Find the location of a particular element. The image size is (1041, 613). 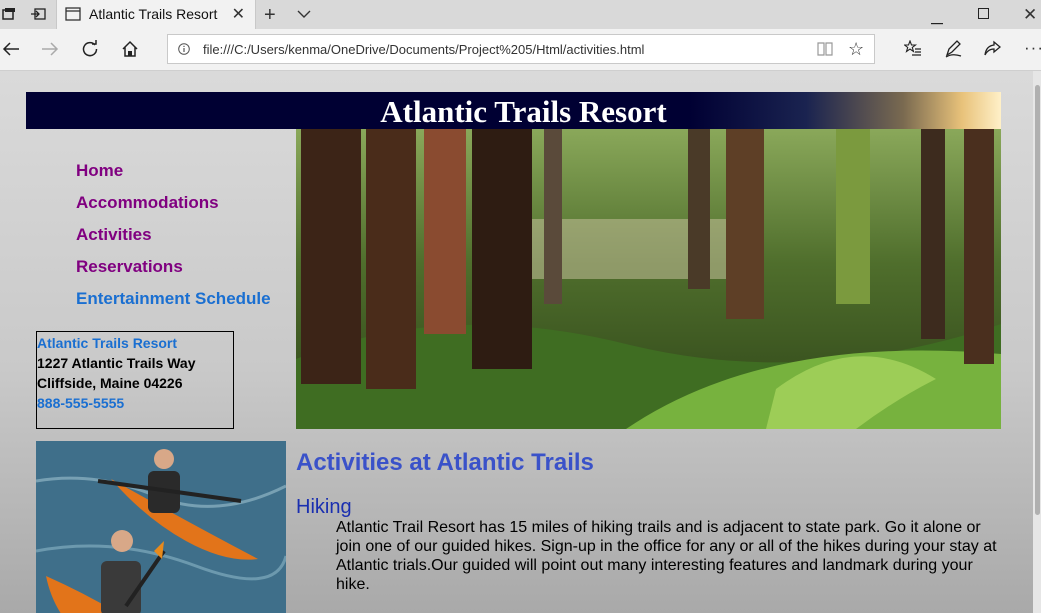

tab-title: Atlantic Trails Resort is located at coordinates (153, 14).